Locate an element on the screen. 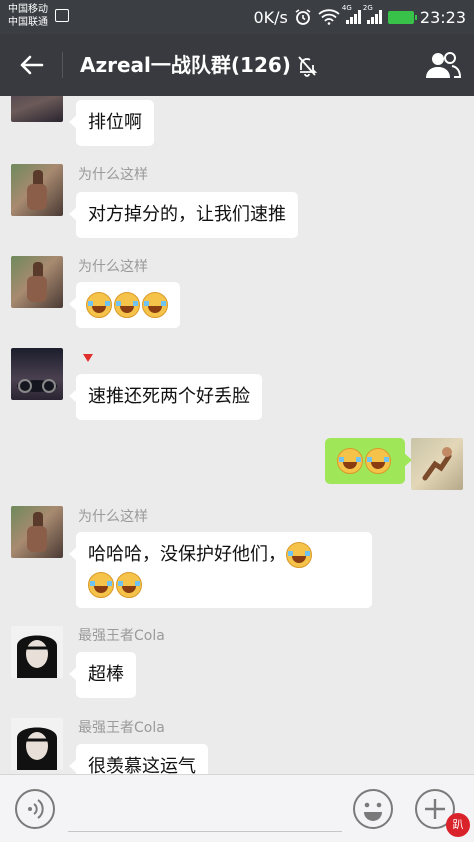 Image resolution: width=474 pixels, height=842 pixels. carrier-info: 中国移动 中国联通 is located at coordinates (28, 16).